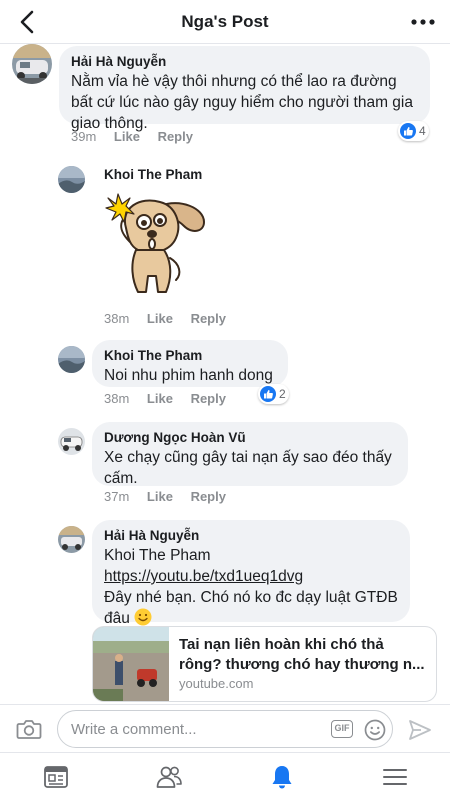 Image resolution: width=450 pixels, height=800 pixels. Describe the element at coordinates (342, 729) in the screenshot. I see `gif-icon: GIF` at that location.